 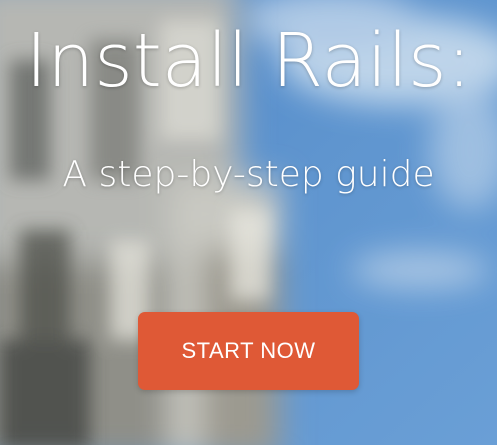 I want to click on start-now-button: START NOW, so click(x=248, y=351).